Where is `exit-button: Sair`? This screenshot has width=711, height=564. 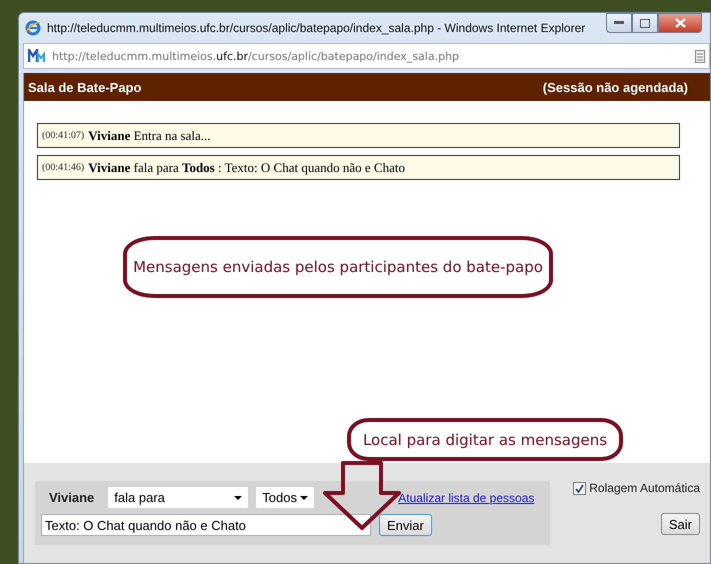 exit-button: Sair is located at coordinates (680, 524).